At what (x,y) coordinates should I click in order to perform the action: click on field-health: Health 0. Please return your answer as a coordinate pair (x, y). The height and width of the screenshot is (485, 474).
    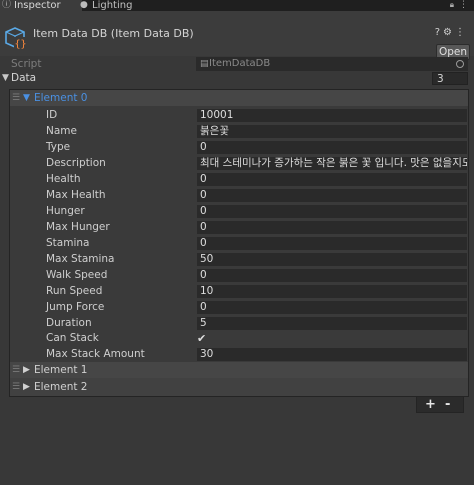
    Looking at the image, I should click on (239, 179).